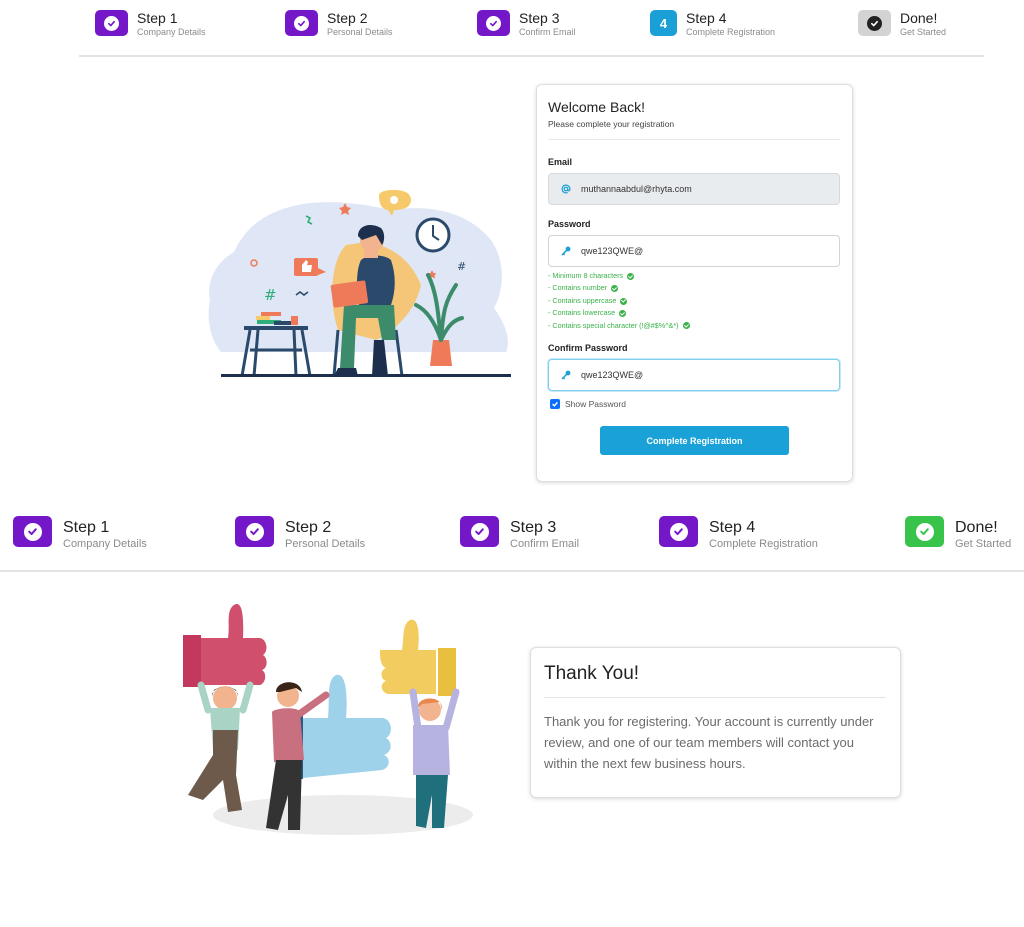 This screenshot has width=1024, height=927. I want to click on bottom-step-3: Step 3 Confirm Email, so click(520, 533).